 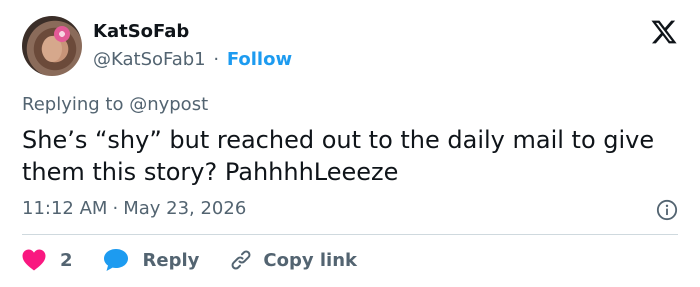 What do you see at coordinates (47, 260) in the screenshot?
I see `like-button: 2` at bounding box center [47, 260].